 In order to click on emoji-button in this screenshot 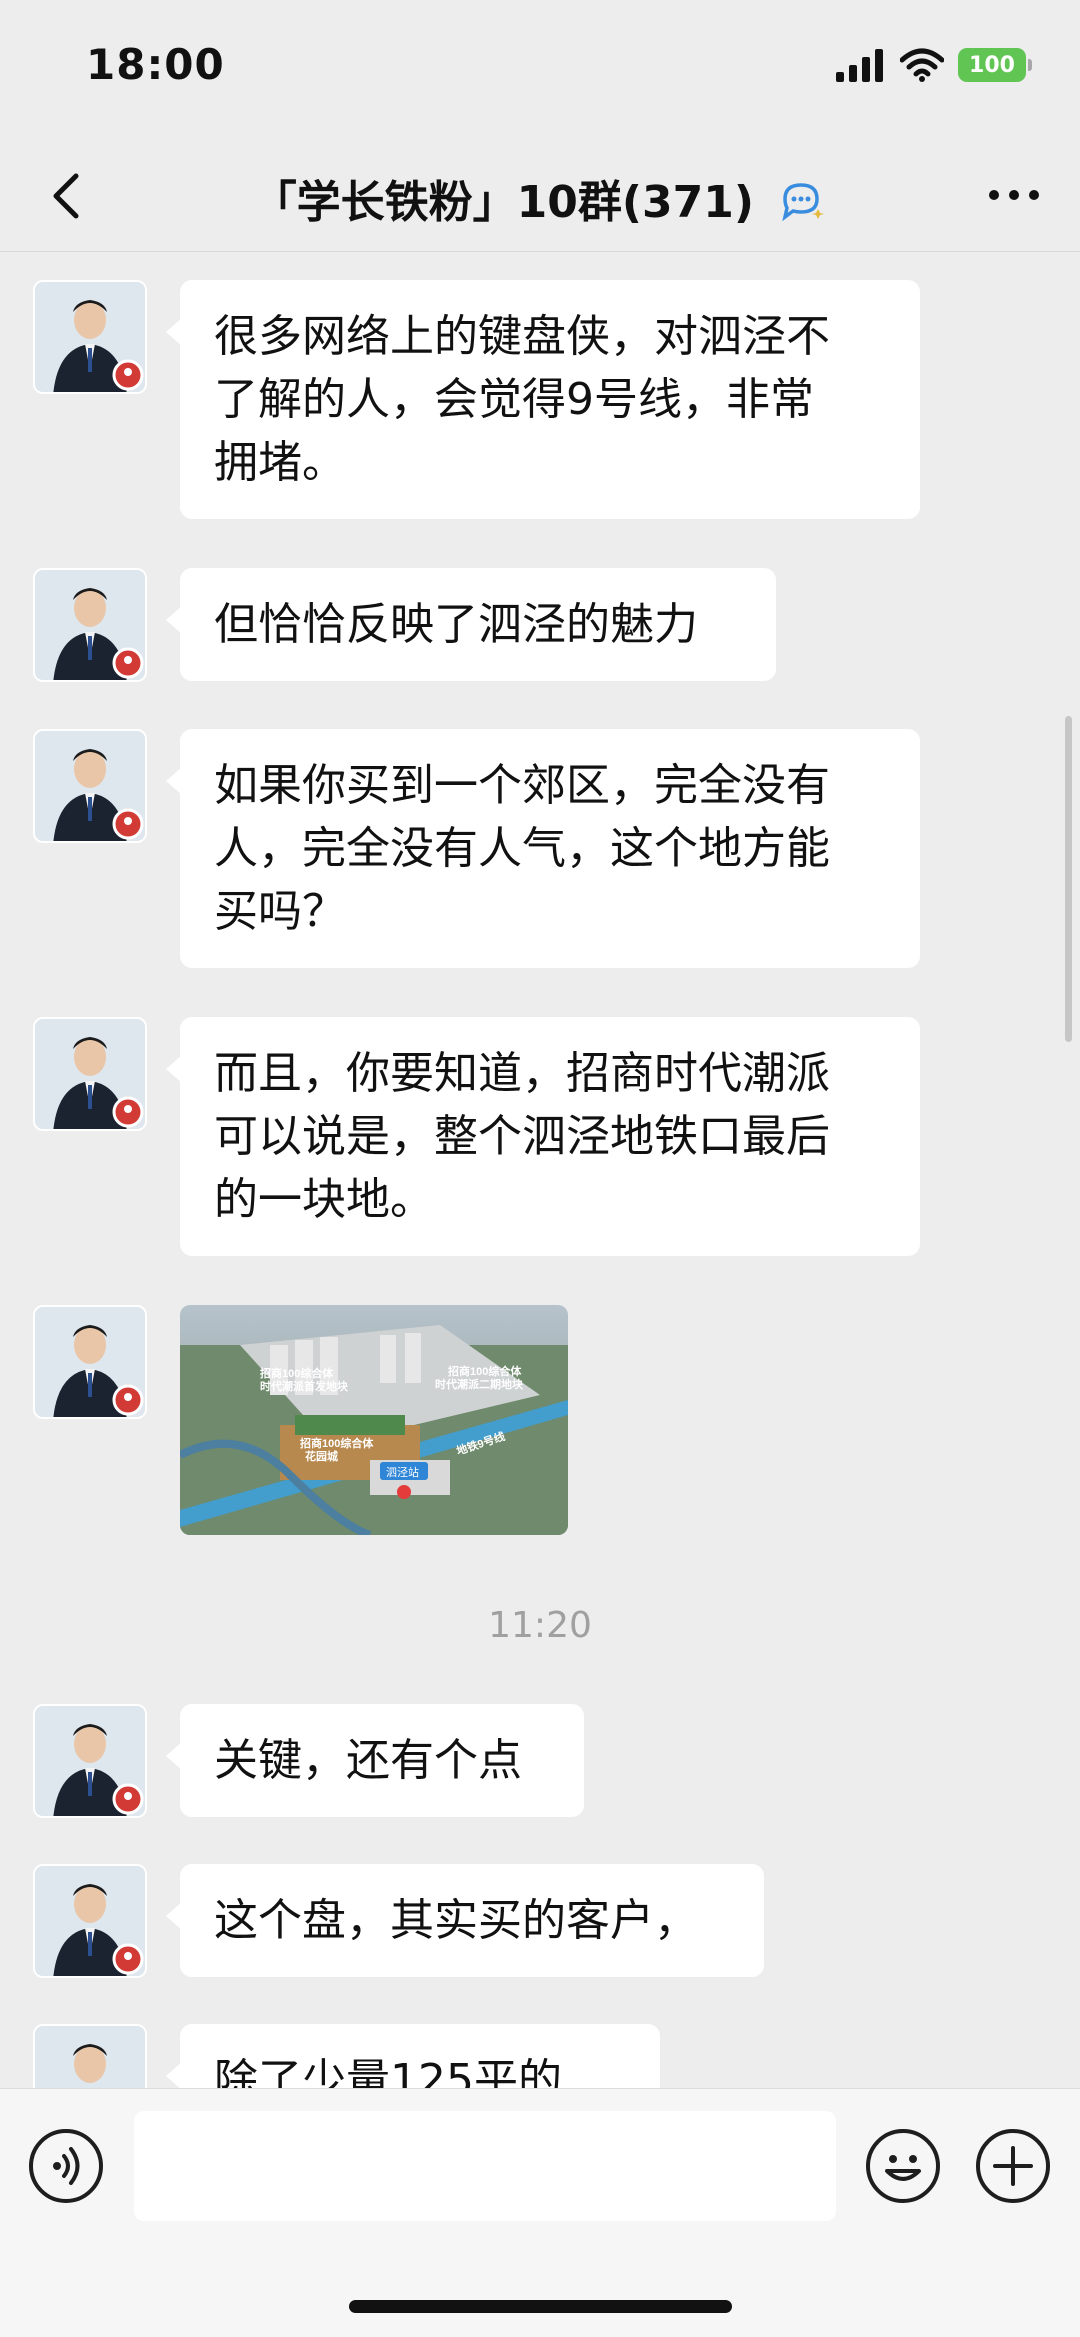, I will do `click(903, 2166)`.